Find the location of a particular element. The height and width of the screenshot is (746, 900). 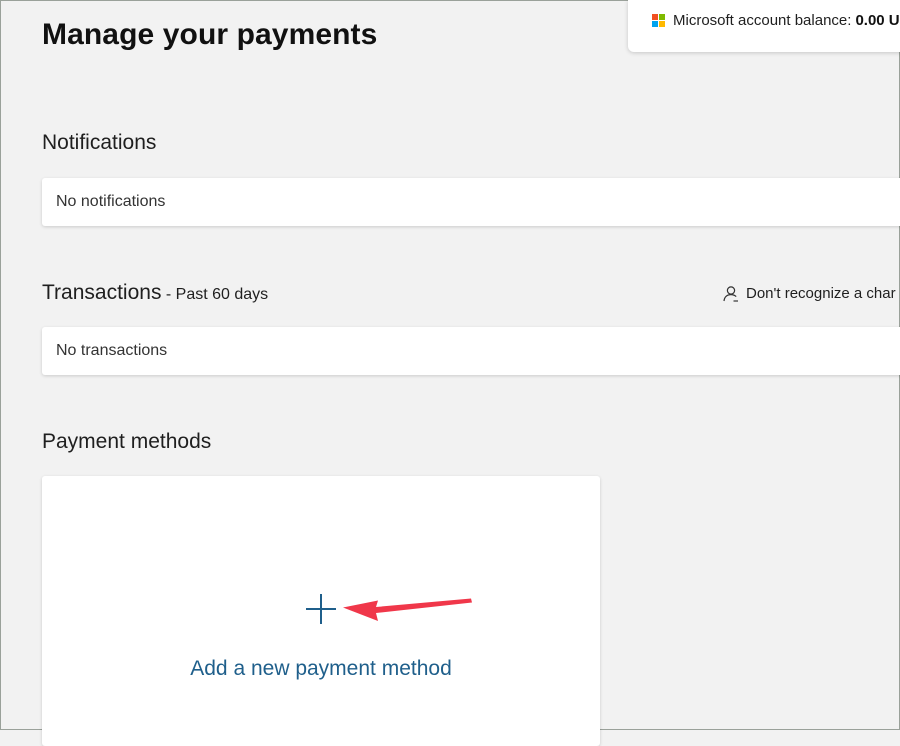

account-balance-card: Microsoft account balance: 0.00 U is located at coordinates (764, 26).